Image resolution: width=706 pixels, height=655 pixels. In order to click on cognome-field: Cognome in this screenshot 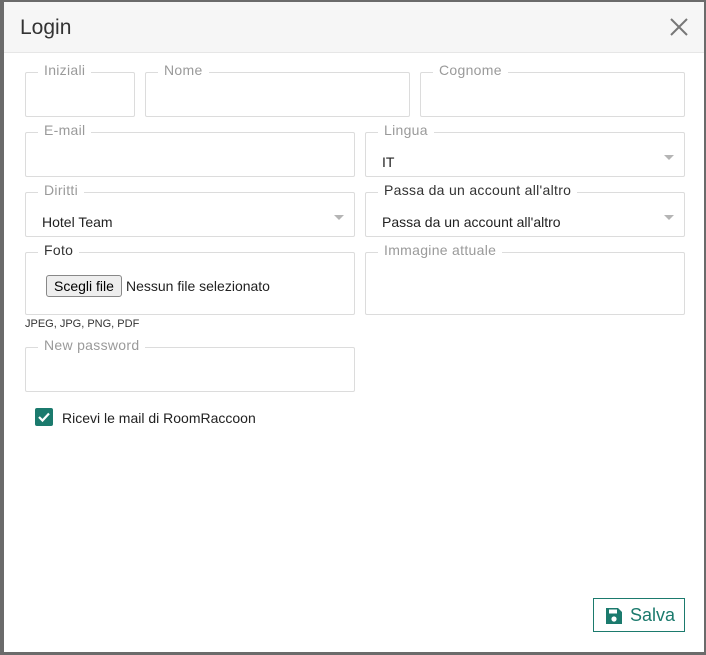, I will do `click(552, 89)`.